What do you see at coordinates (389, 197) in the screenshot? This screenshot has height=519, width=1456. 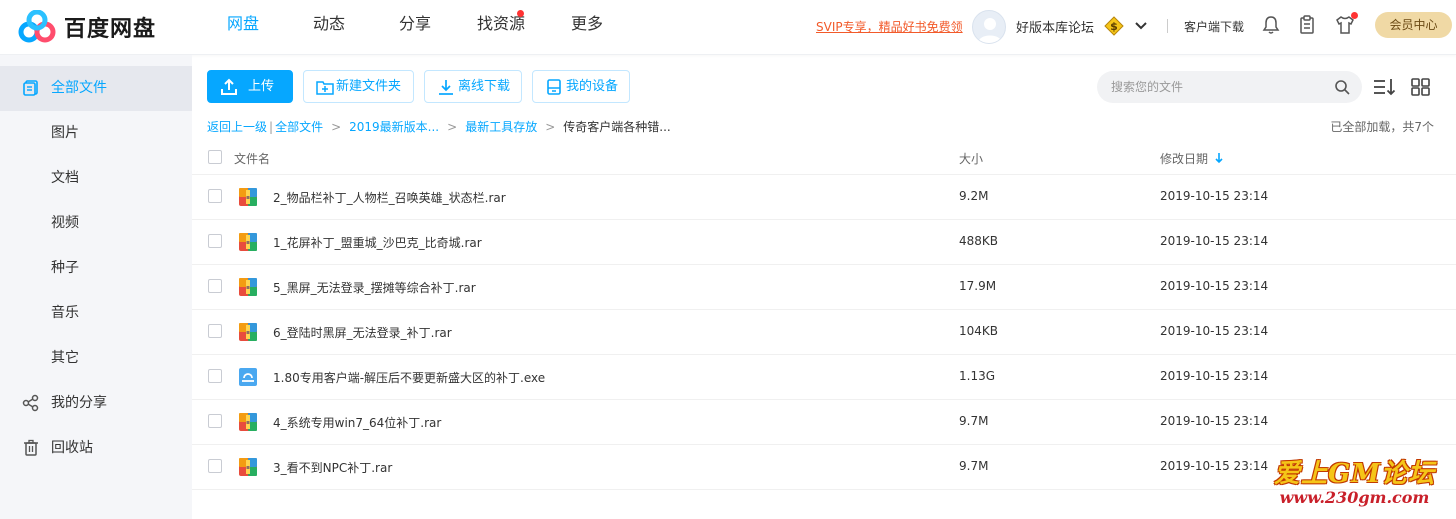 I see `file-name: 2_物品栏补丁_人物栏_召唤英雄_状态栏.rar` at bounding box center [389, 197].